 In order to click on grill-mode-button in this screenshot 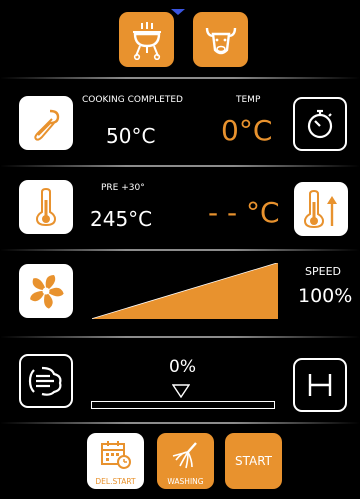, I will do `click(146, 39)`.